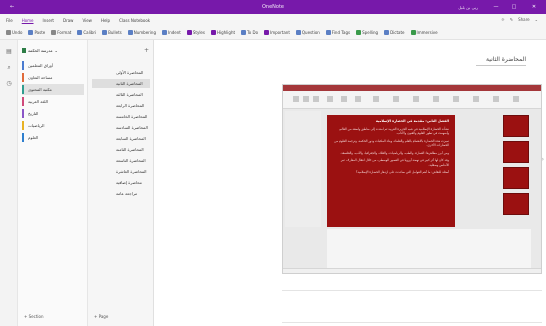 This screenshot has height=326, width=546. What do you see at coordinates (536, 19) in the screenshot?
I see `menu-tool-3: ⌄` at bounding box center [536, 19].